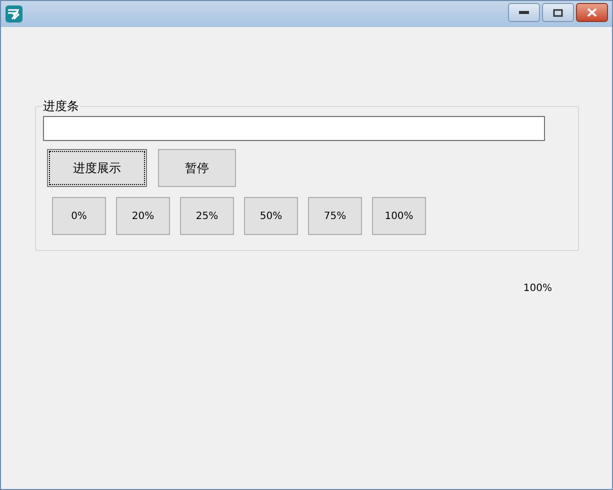 This screenshot has width=613, height=490. I want to click on maximize-icon, so click(558, 12).